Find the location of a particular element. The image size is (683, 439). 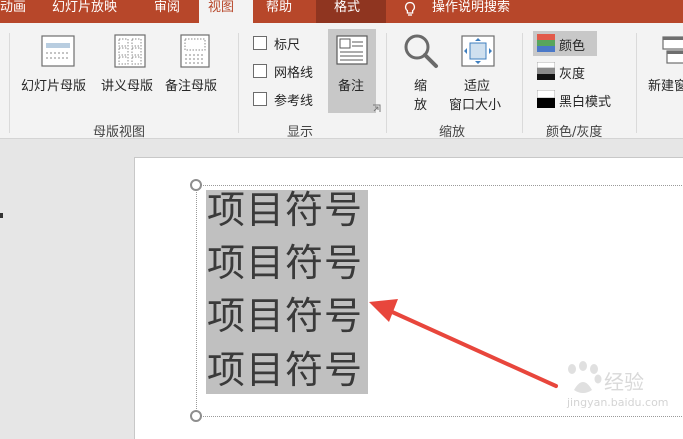

grayscale-button: 灰度 is located at coordinates (572, 72).